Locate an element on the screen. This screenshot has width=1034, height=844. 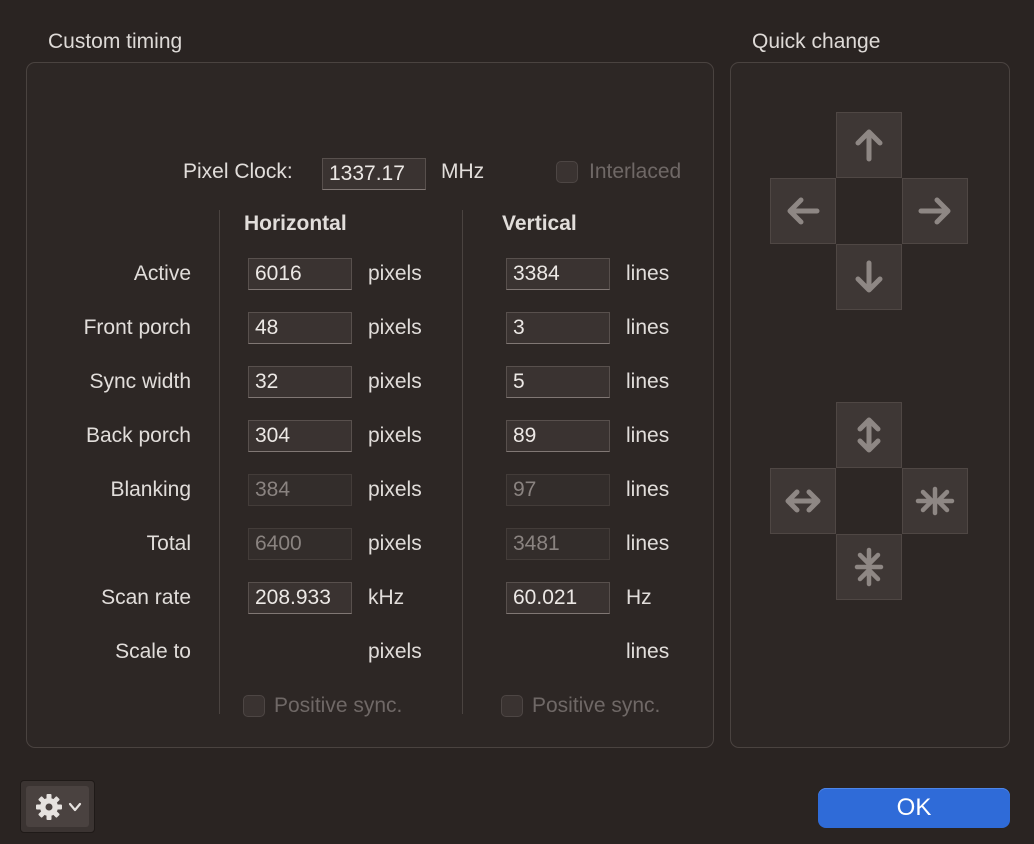
pixel-clock-label: Pixel Clock: is located at coordinates (238, 171).